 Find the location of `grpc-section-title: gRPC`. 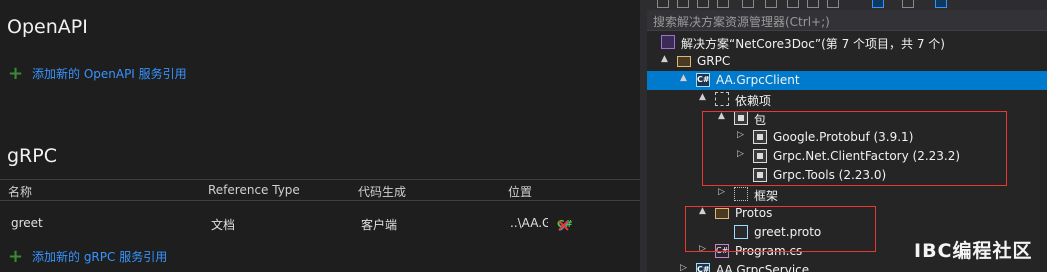

grpc-section-title: gRPC is located at coordinates (32, 156).